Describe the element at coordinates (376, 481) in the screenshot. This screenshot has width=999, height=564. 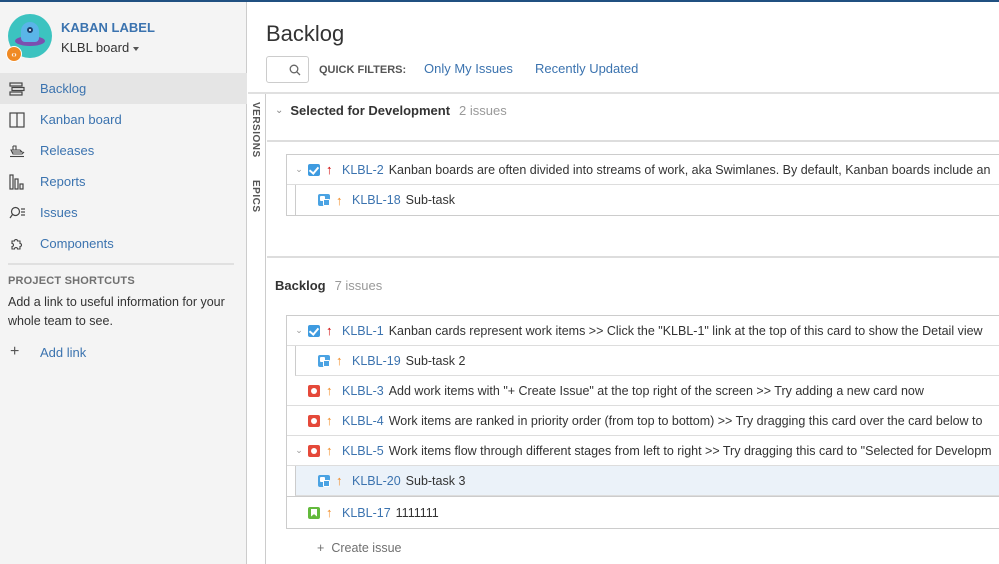
I see `issue-key: KLBL-20` at that location.